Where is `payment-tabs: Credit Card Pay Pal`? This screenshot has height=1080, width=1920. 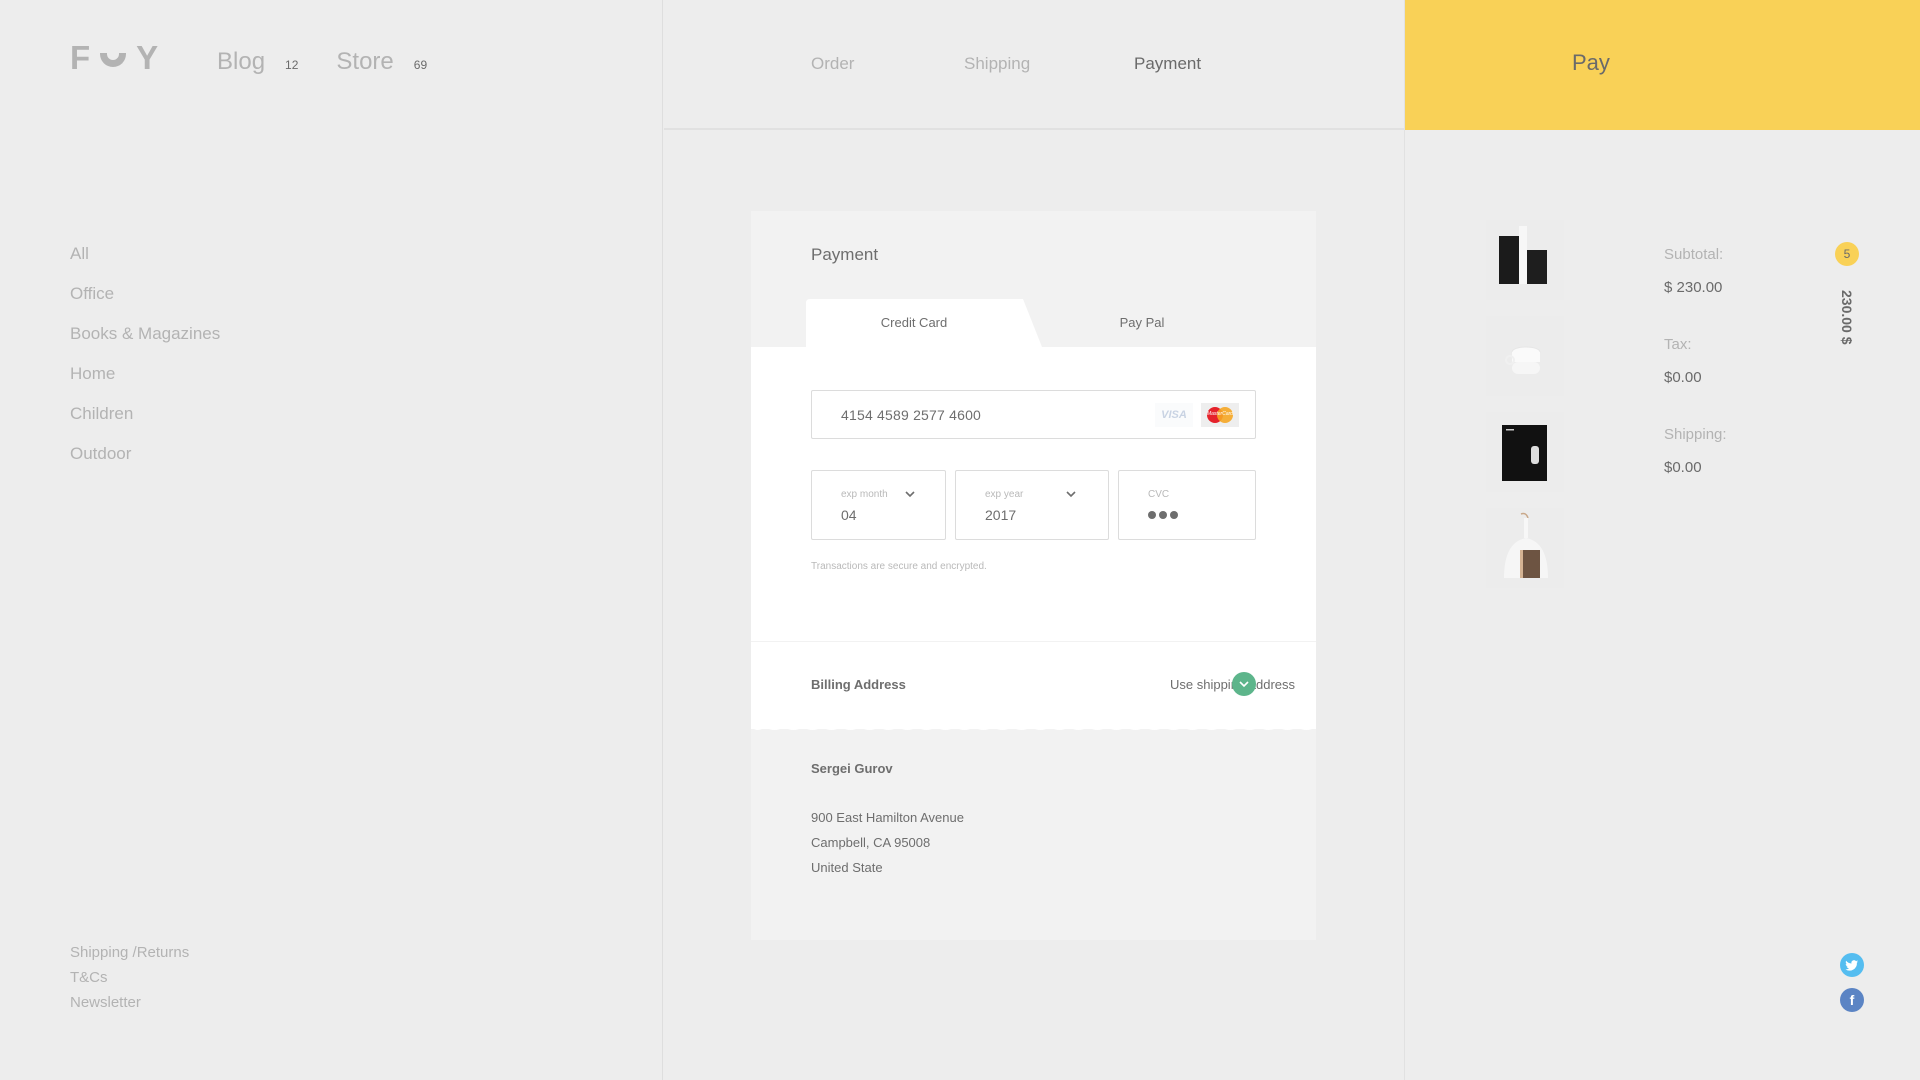 payment-tabs: Credit Card Pay Pal is located at coordinates (1033, 323).